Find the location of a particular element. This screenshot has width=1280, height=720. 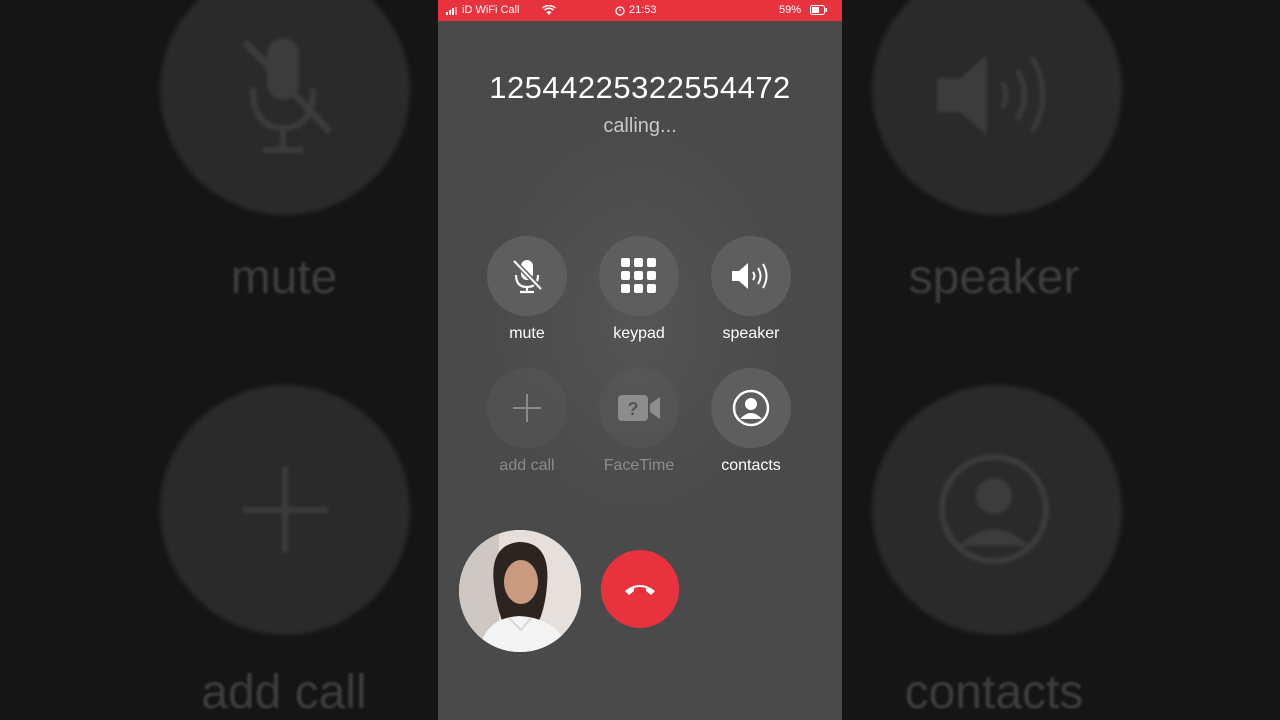

clock-label: 21:53 is located at coordinates (643, 10).